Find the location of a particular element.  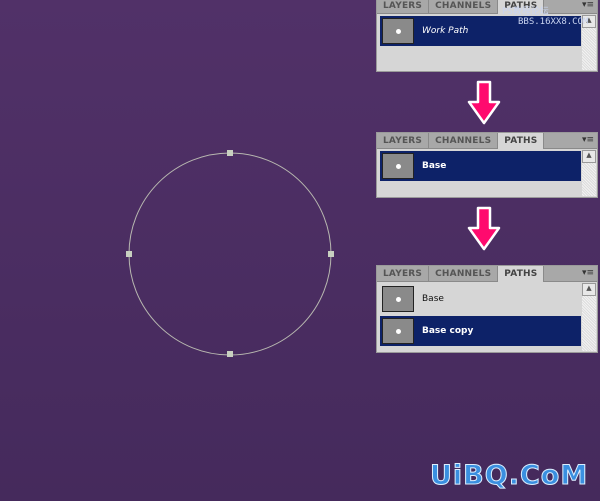

anchor-point-top is located at coordinates (230, 153).